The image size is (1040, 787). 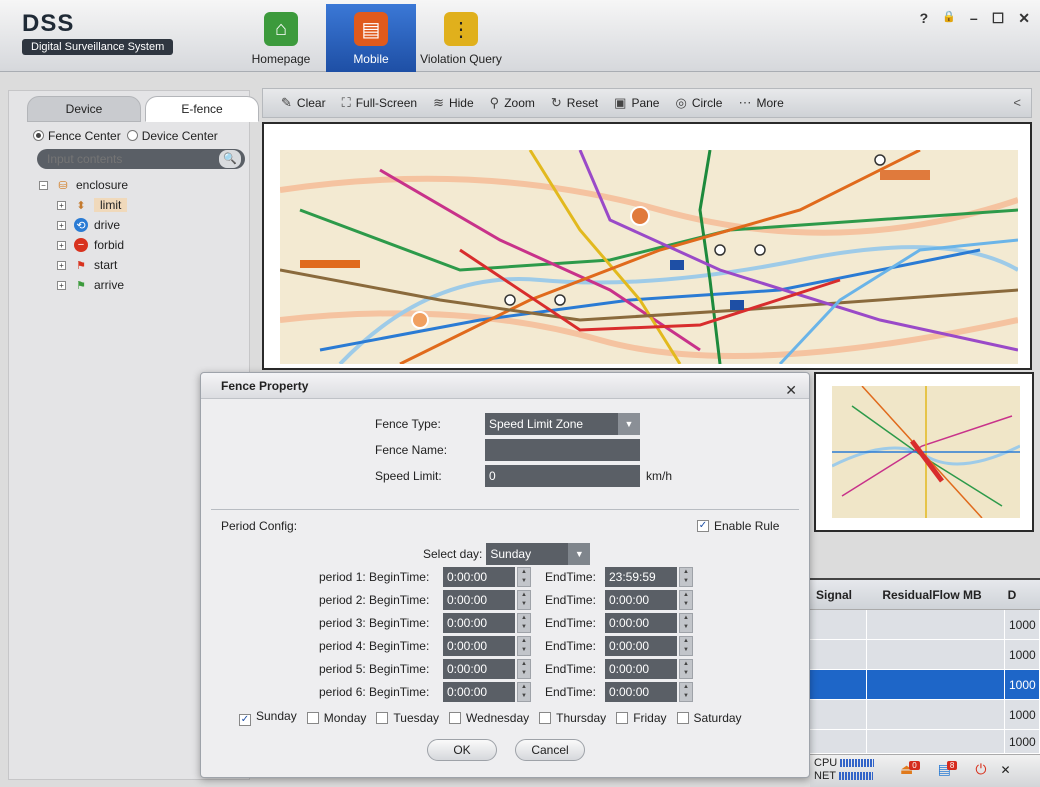 I want to click on col-signal: Signal, so click(x=838, y=595).